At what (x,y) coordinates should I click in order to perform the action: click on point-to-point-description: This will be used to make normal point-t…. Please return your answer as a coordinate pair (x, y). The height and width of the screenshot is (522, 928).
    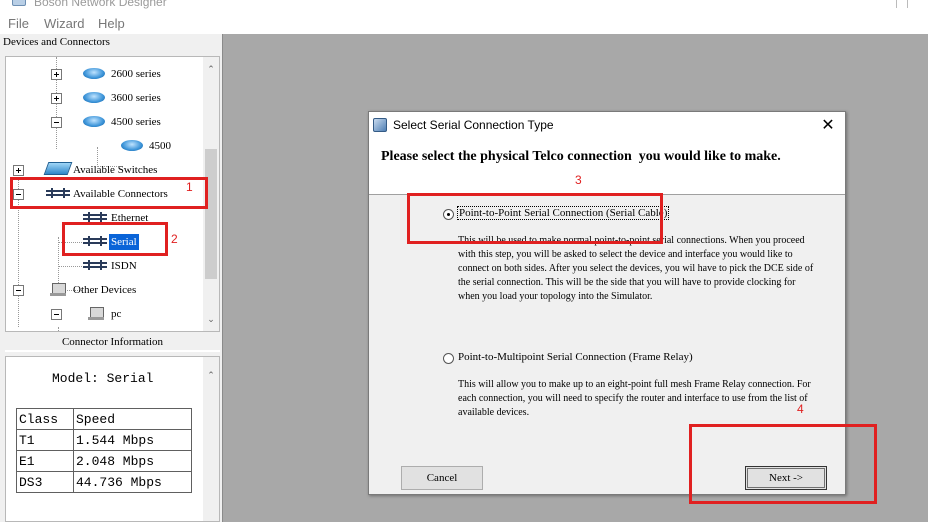
    Looking at the image, I should click on (636, 268).